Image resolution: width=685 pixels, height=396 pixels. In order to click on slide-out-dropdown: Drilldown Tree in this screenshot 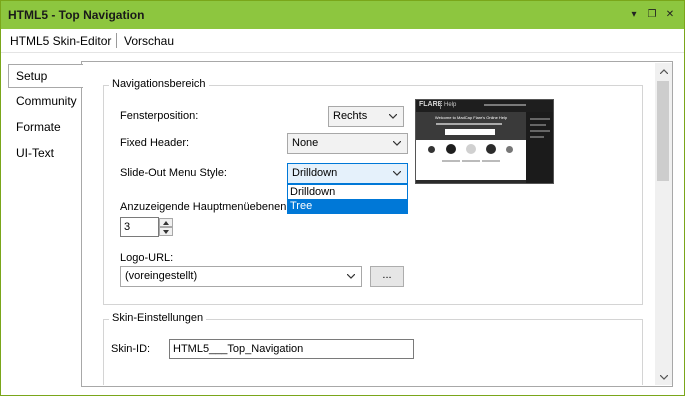, I will do `click(347, 199)`.